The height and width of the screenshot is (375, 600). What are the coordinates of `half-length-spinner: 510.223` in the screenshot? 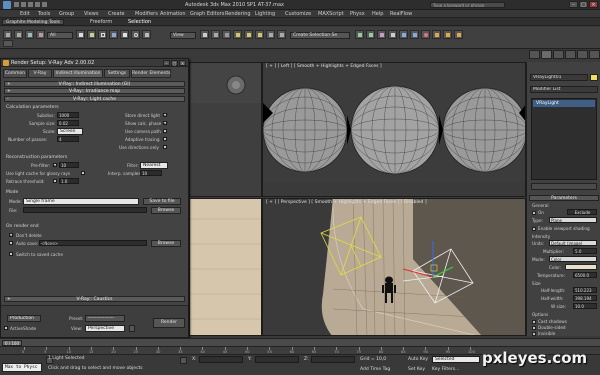 It's located at (585, 290).